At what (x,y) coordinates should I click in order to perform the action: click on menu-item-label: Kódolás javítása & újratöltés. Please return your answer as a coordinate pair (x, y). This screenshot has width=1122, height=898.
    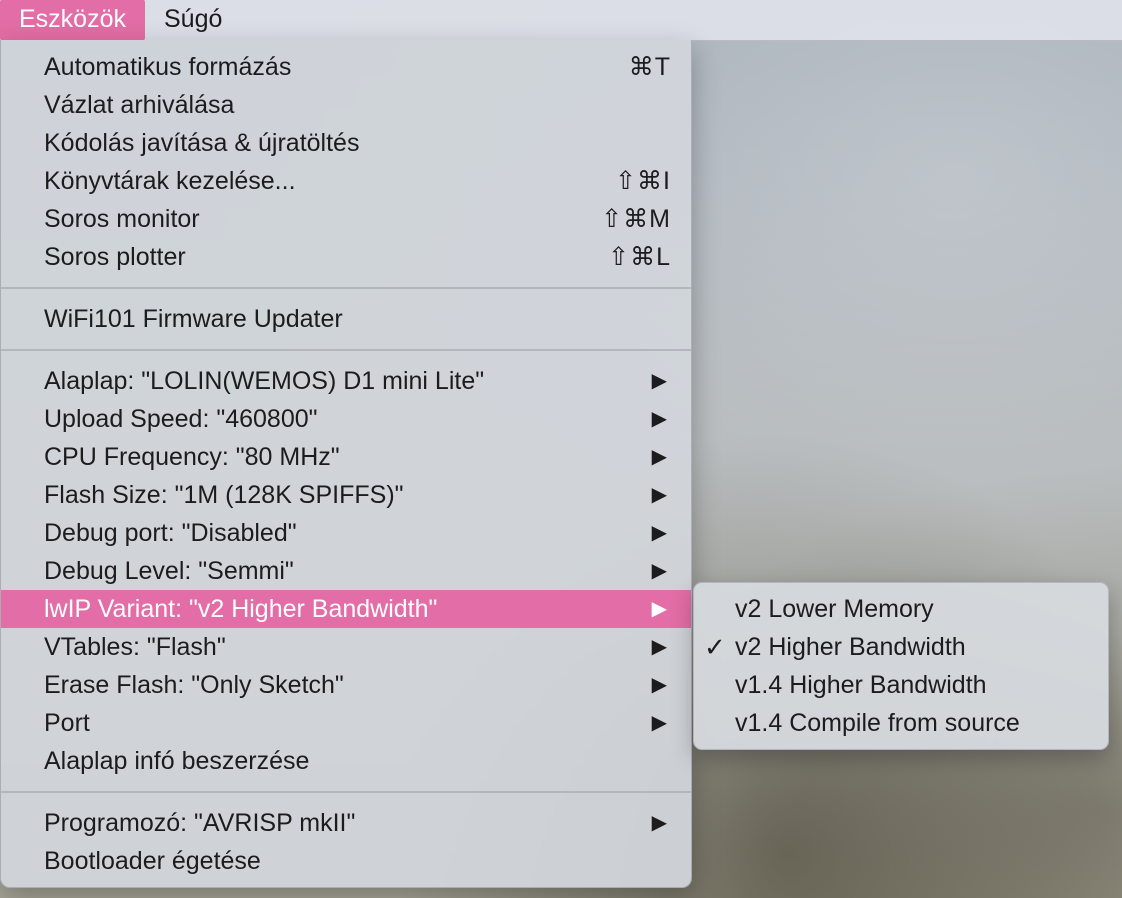
    Looking at the image, I should click on (202, 143).